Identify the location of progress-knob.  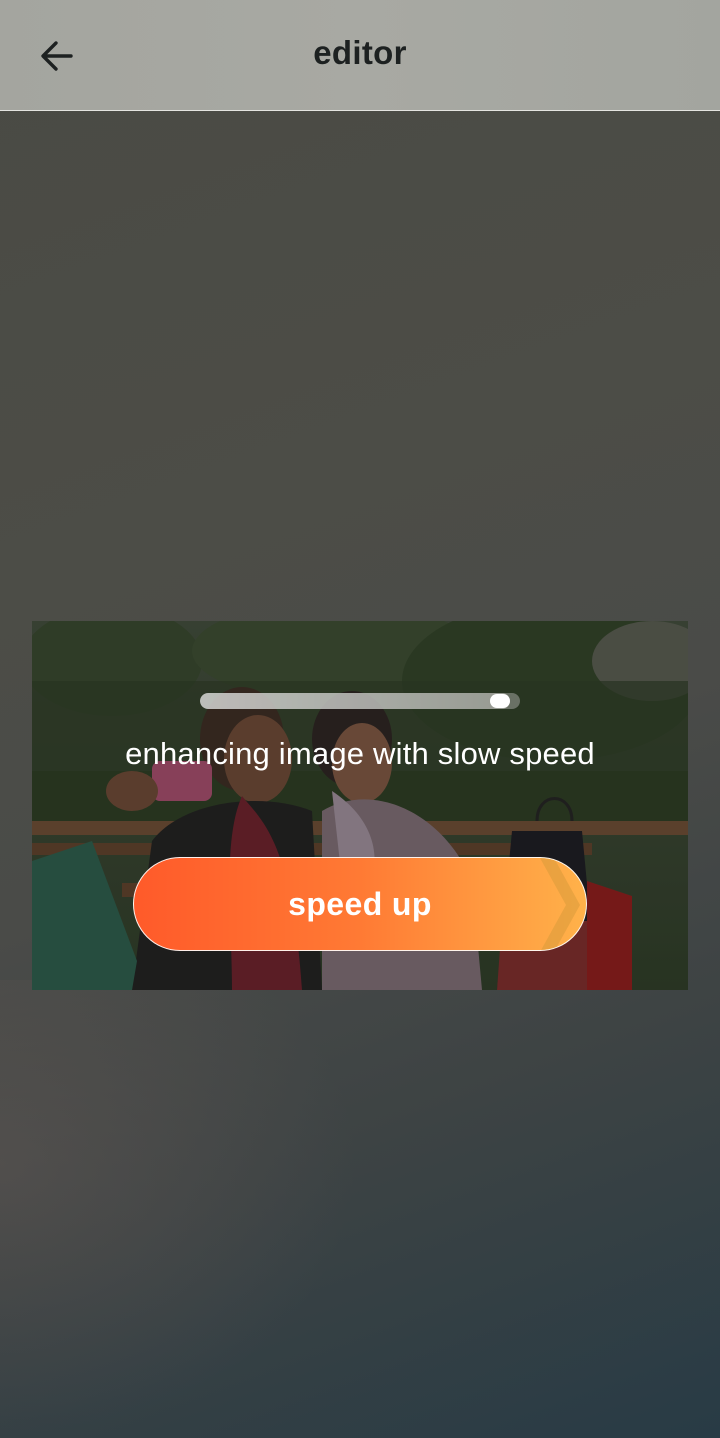
(500, 701).